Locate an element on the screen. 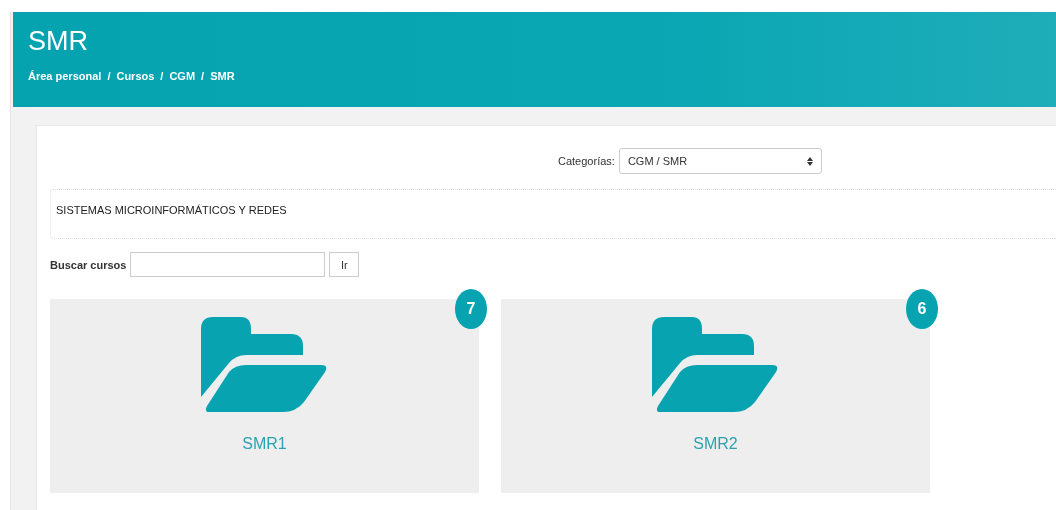 The width and height of the screenshot is (1056, 510). category-description: SISTEMAS MICROINFORMÁTICOS Y REDES is located at coordinates (553, 214).